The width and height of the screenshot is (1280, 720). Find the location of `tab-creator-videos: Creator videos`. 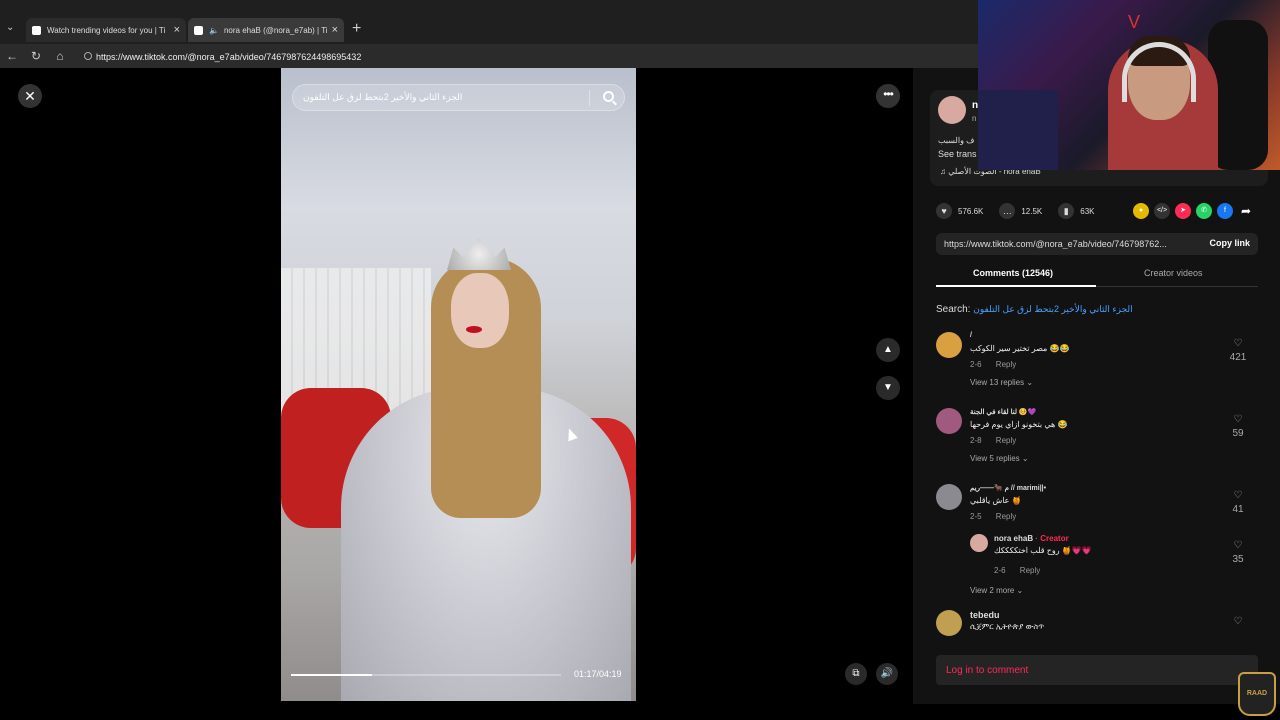

tab-creator-videos: Creator videos is located at coordinates (1173, 273).